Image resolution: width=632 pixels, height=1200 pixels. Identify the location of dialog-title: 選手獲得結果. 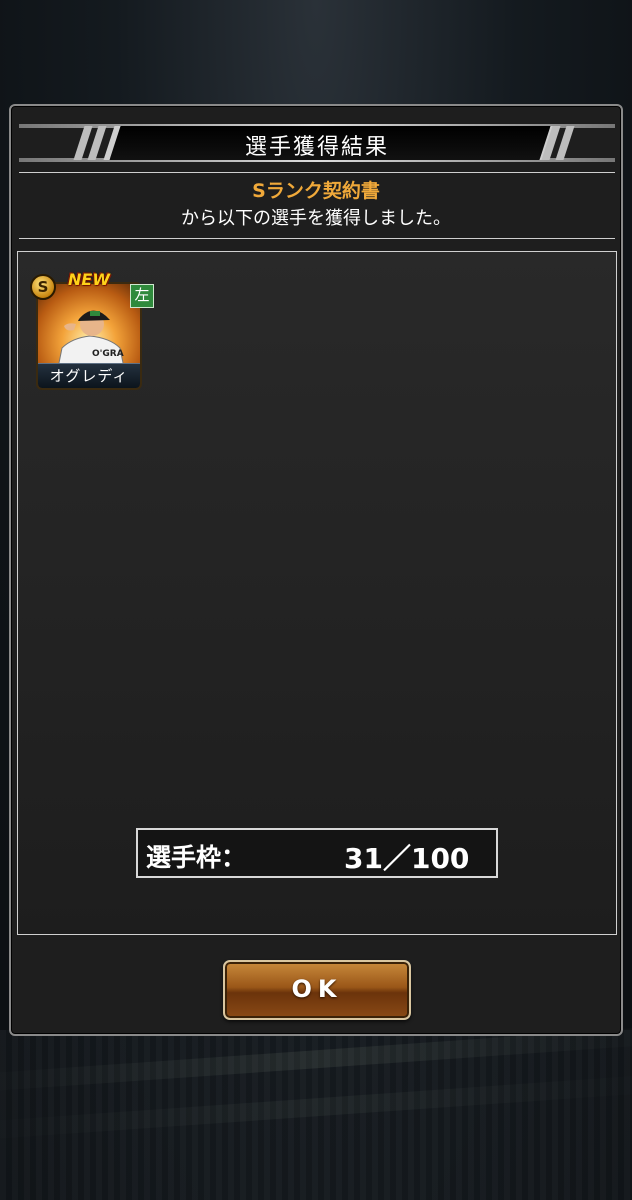
(316, 147).